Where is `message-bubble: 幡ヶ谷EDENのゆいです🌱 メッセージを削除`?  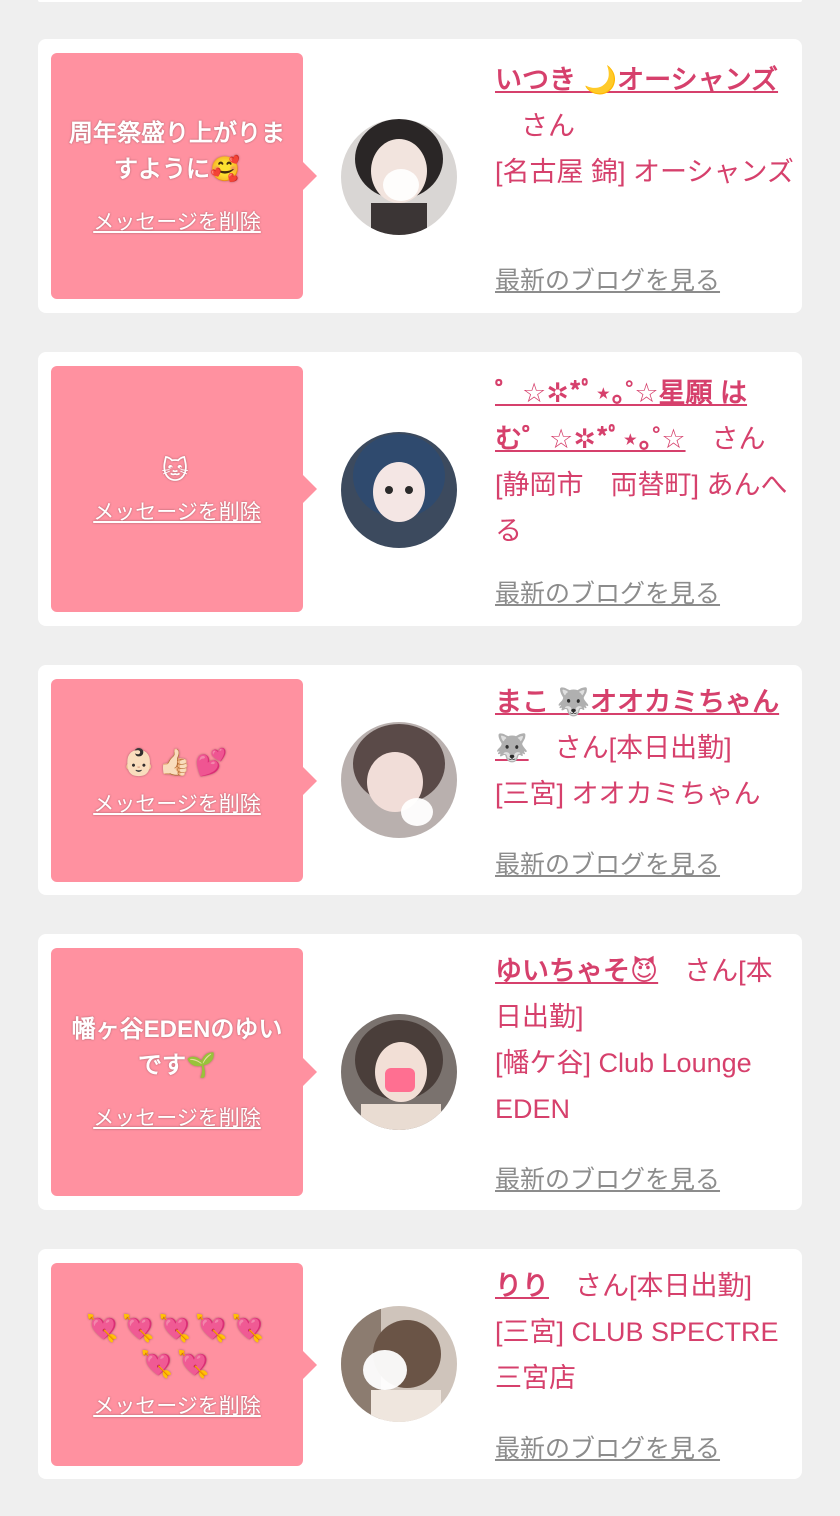
message-bubble: 幡ヶ谷EDENのゆいです🌱 メッセージを削除 is located at coordinates (184, 1072).